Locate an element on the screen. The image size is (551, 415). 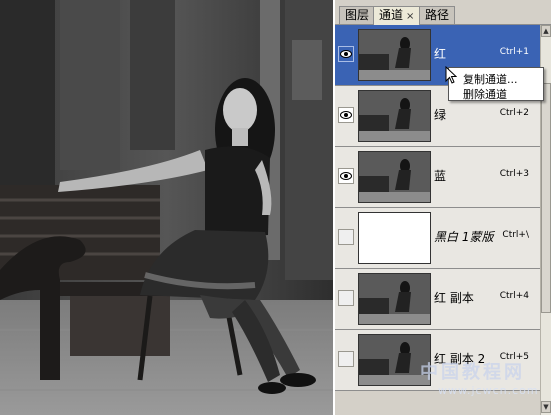
tab-channels: 通道 × is located at coordinates (397, 15).